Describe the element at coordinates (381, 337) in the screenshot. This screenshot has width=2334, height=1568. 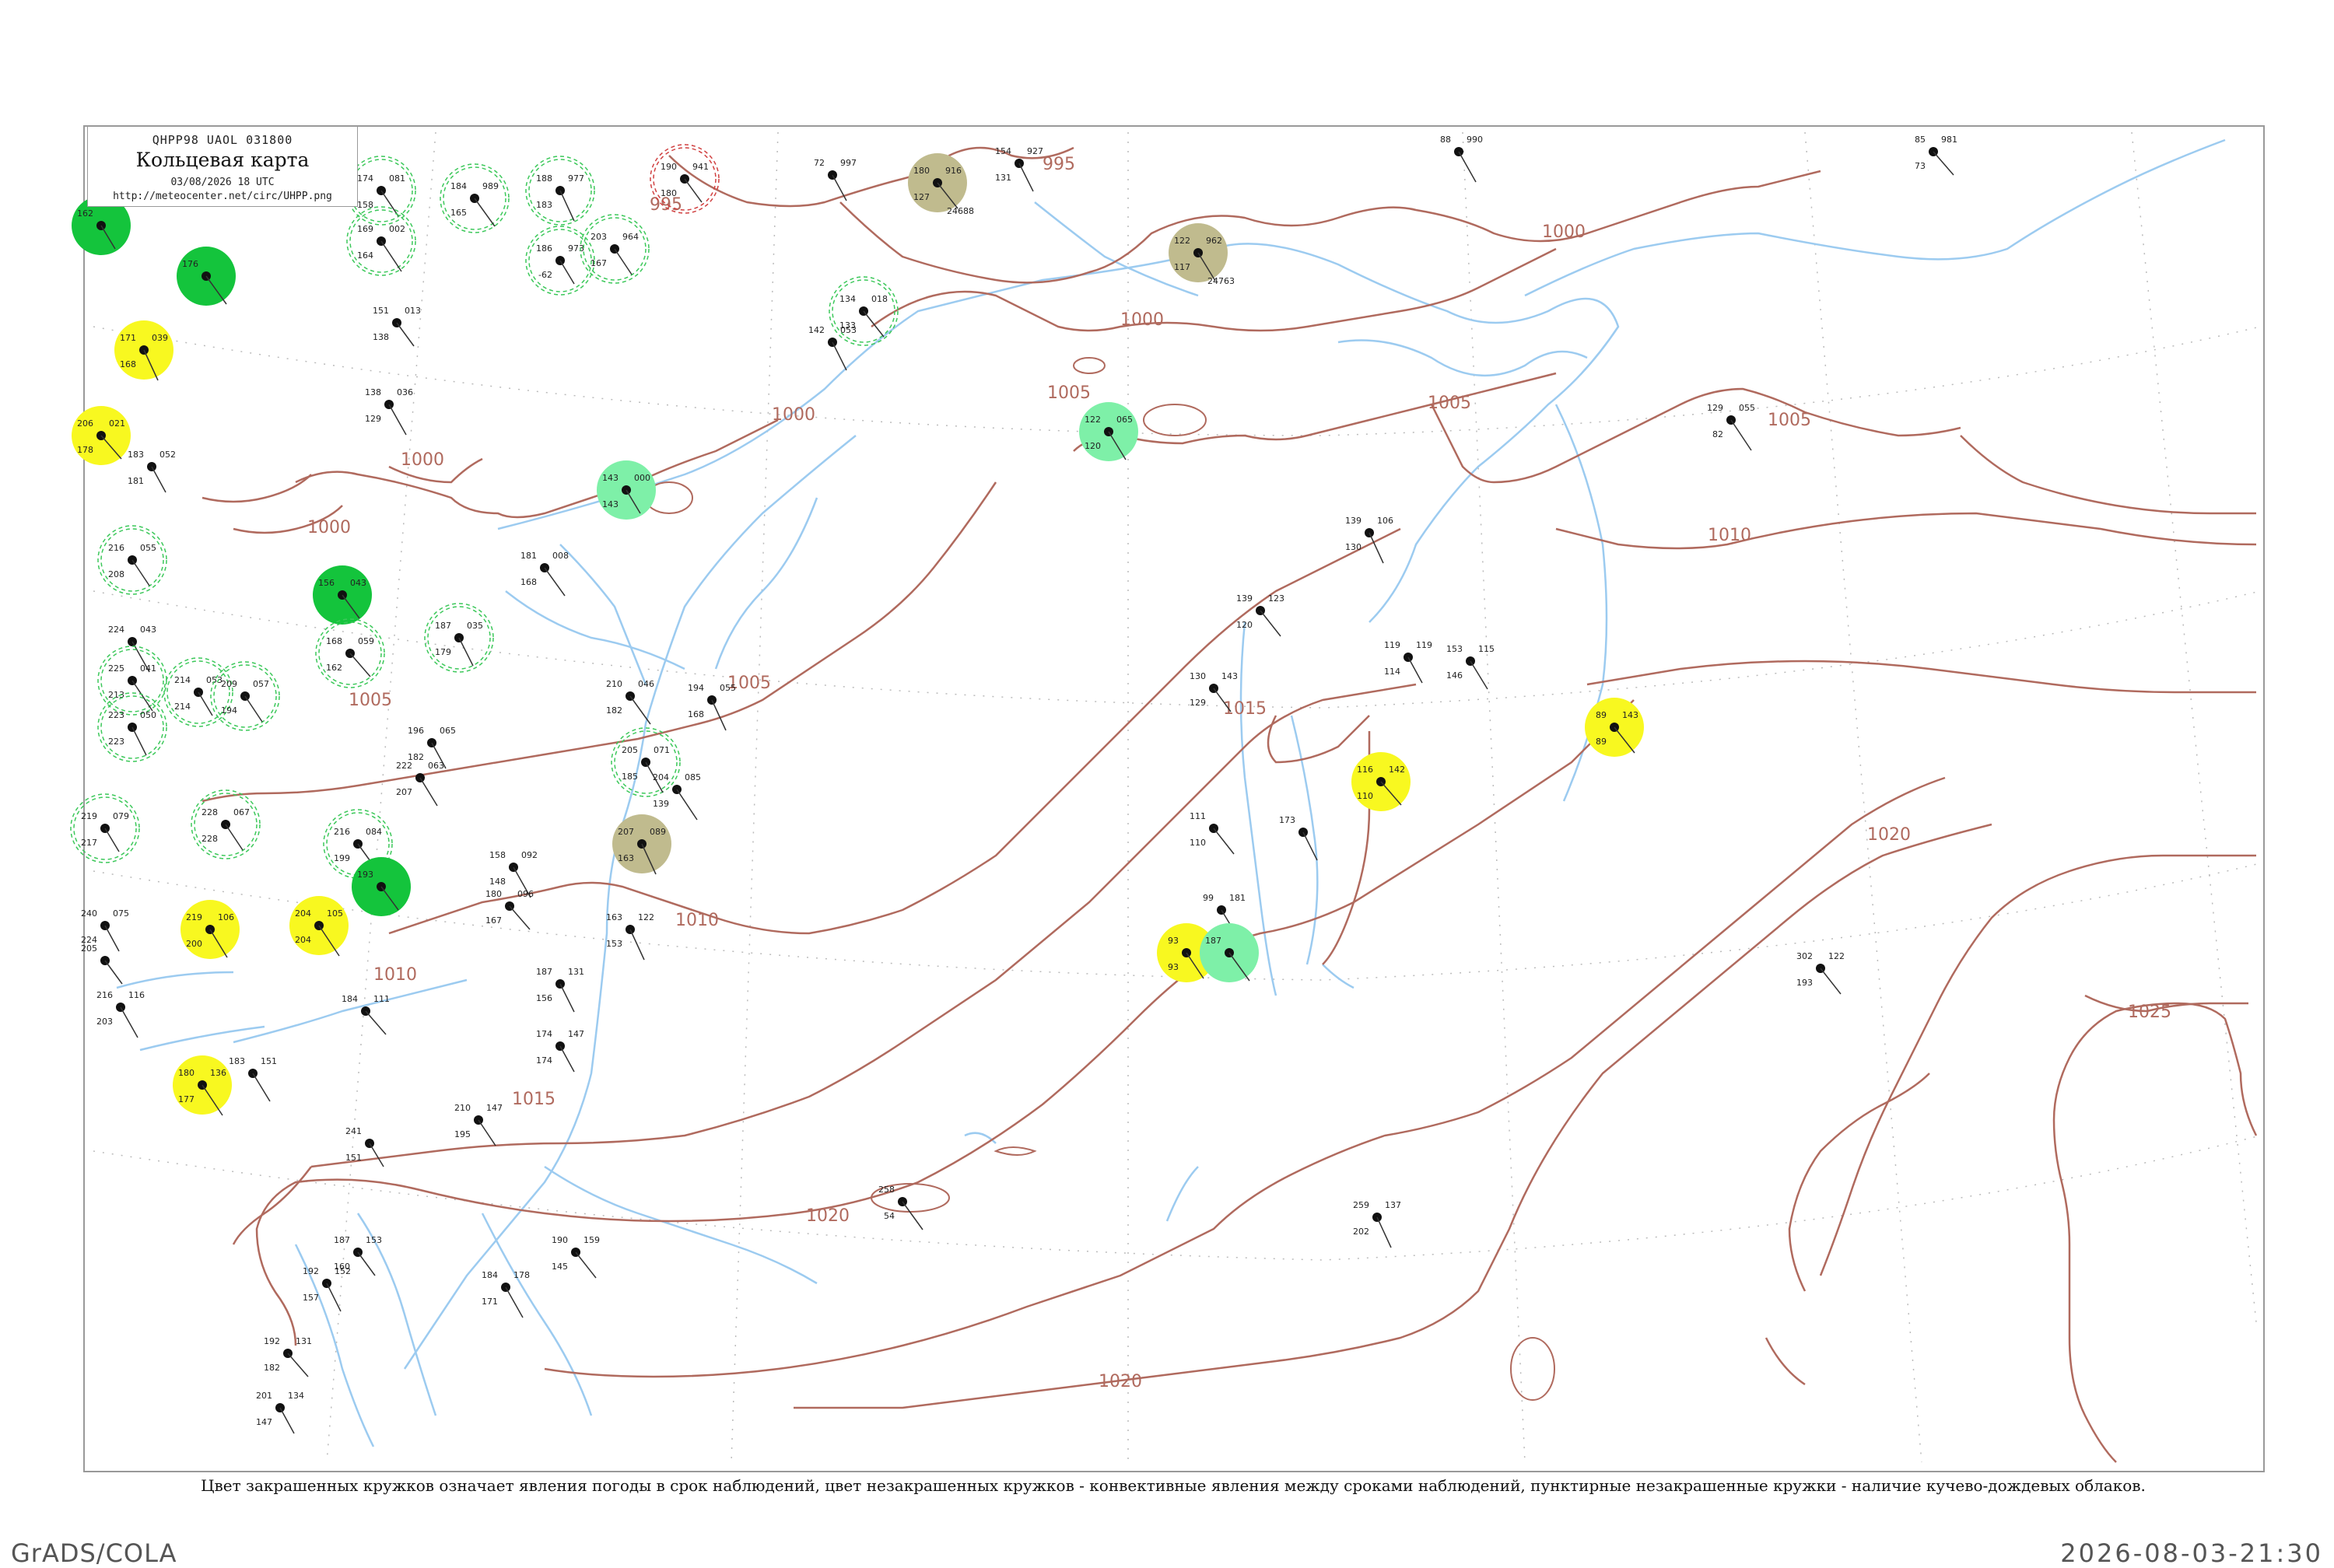
I see `station-dewpoint: 138` at that location.